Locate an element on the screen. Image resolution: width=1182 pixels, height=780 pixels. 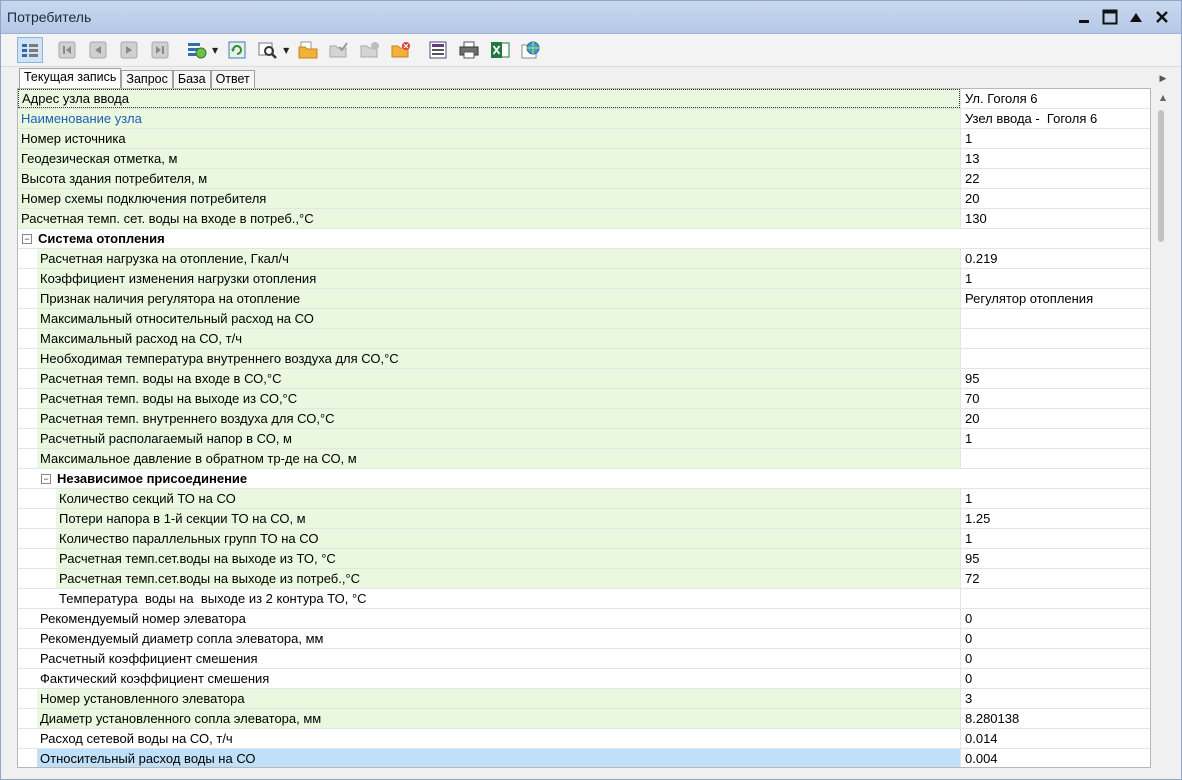
grid-row: Максимальный относительный расход на СО is located at coordinates (584, 319).